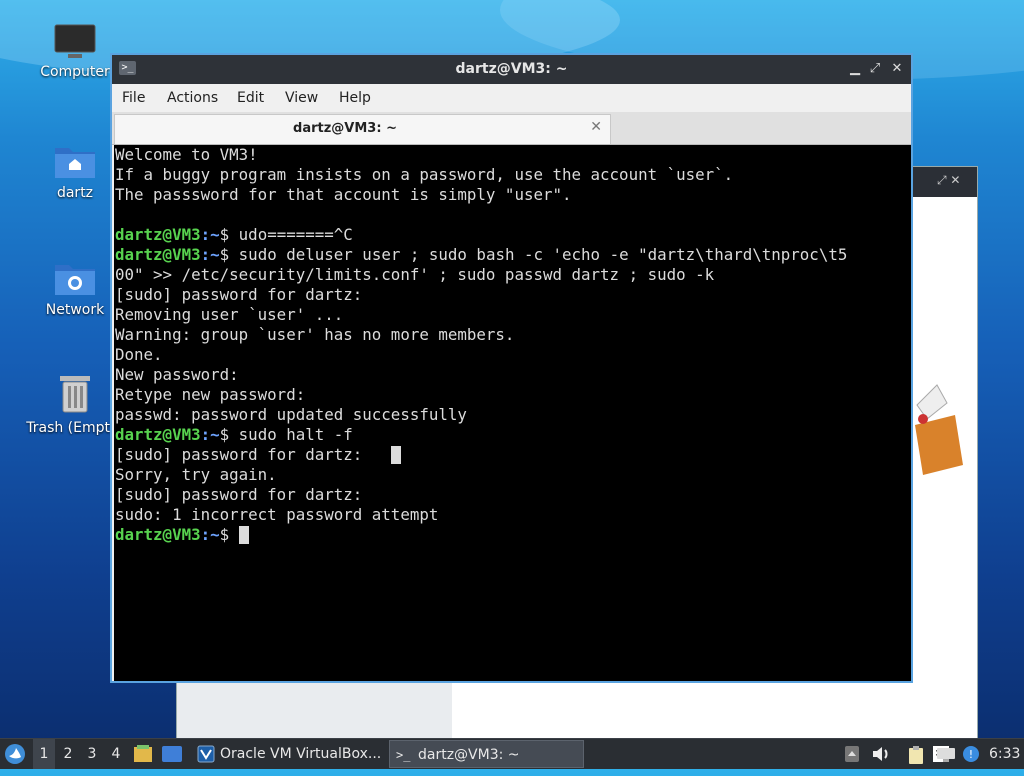  Describe the element at coordinates (940, 425) in the screenshot. I see `toolbox-illustration` at that location.